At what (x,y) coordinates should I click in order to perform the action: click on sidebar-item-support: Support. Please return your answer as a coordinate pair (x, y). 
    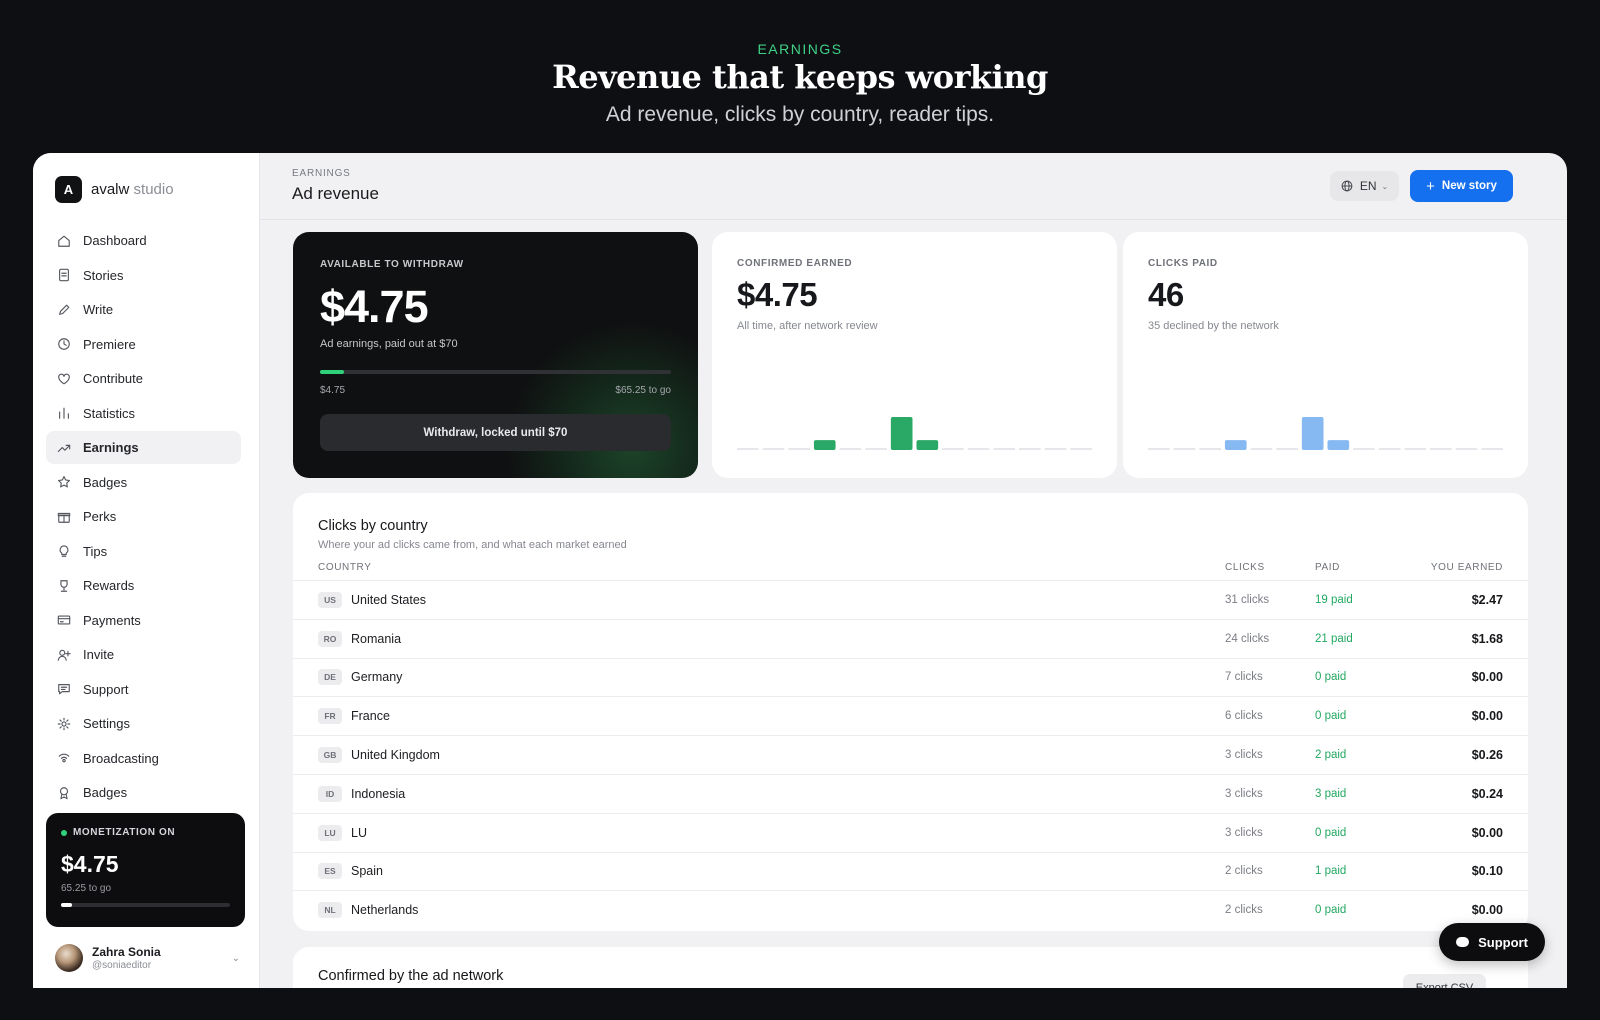
    Looking at the image, I should click on (143, 689).